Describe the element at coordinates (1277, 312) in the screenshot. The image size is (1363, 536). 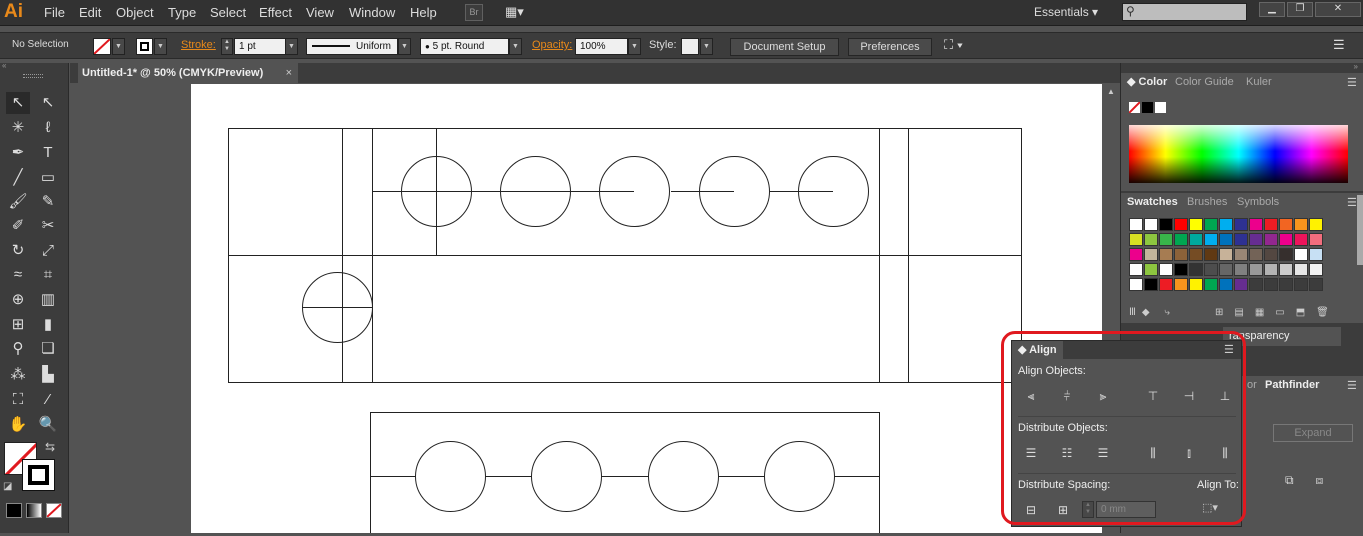
I see `swatch-actions-icons: ⊞▤▦▭⬒🗑` at that location.